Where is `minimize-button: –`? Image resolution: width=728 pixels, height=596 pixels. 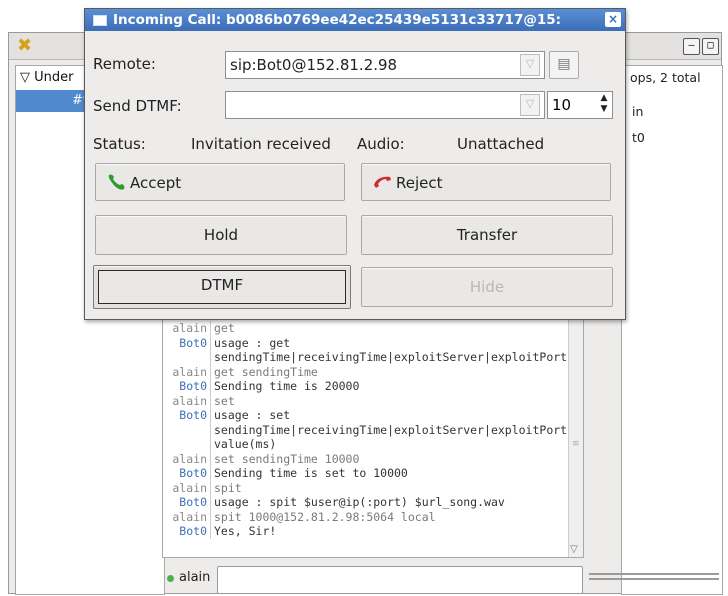
minimize-button: – is located at coordinates (691, 46).